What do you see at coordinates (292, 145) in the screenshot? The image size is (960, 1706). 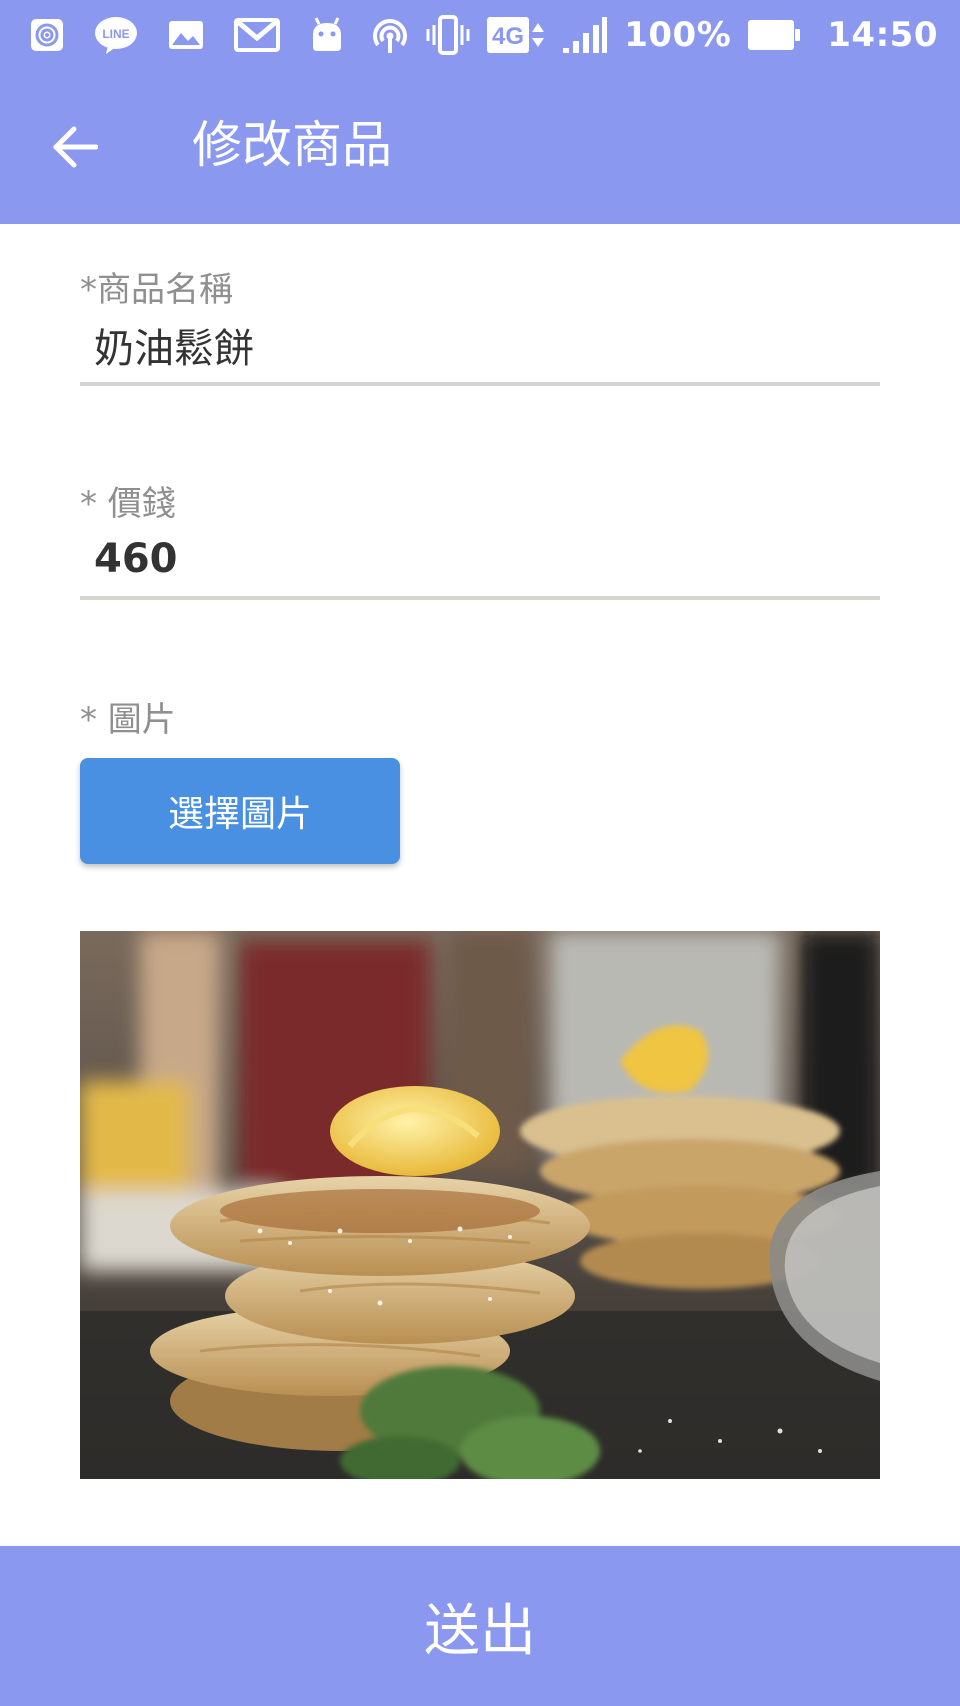 I see `page-title: 修改商品` at bounding box center [292, 145].